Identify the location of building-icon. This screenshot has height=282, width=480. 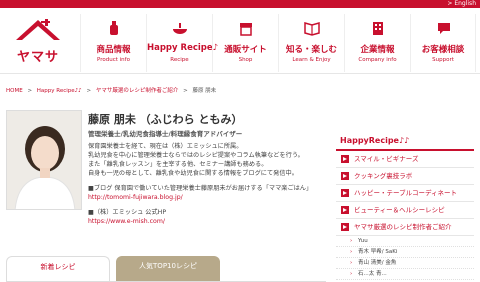
(378, 28).